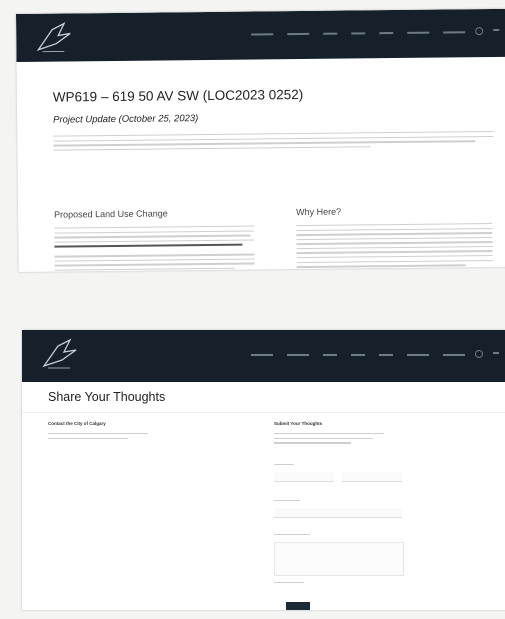 The width and height of the screenshot is (505, 619). What do you see at coordinates (284, 466) in the screenshot?
I see `name-field-label` at bounding box center [284, 466].